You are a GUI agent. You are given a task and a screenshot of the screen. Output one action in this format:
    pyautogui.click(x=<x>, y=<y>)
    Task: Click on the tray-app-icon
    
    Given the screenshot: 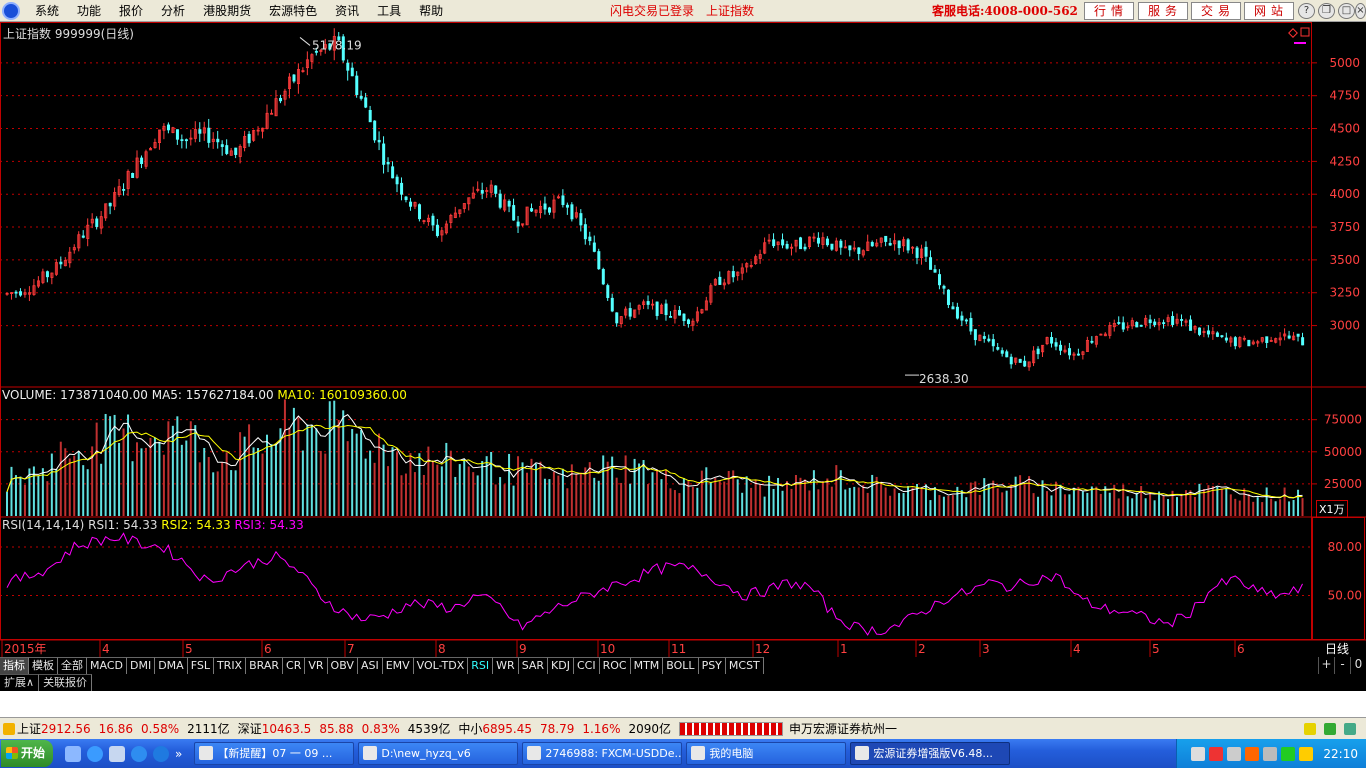 What is the action you would take?
    pyautogui.click(x=1216, y=753)
    